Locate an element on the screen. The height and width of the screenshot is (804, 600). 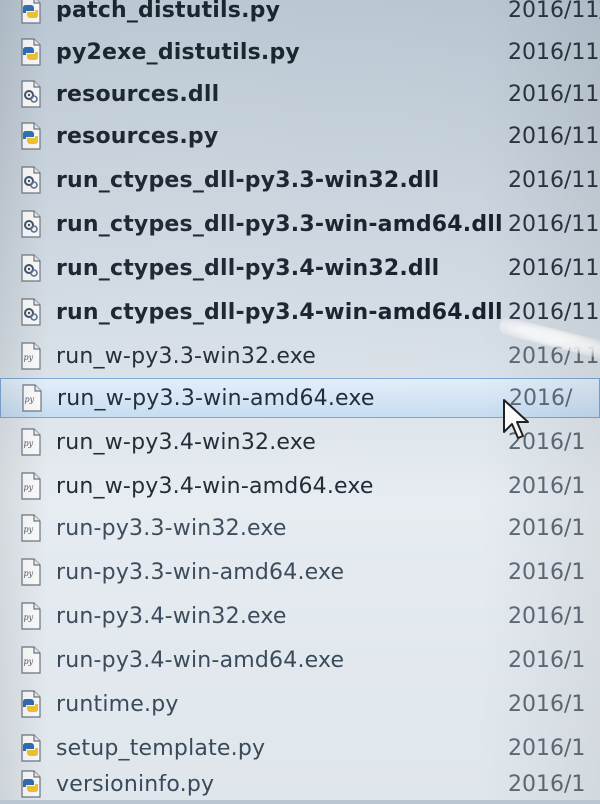
file-name: run_w-py3.3-win-amd64.exe is located at coordinates (216, 398).